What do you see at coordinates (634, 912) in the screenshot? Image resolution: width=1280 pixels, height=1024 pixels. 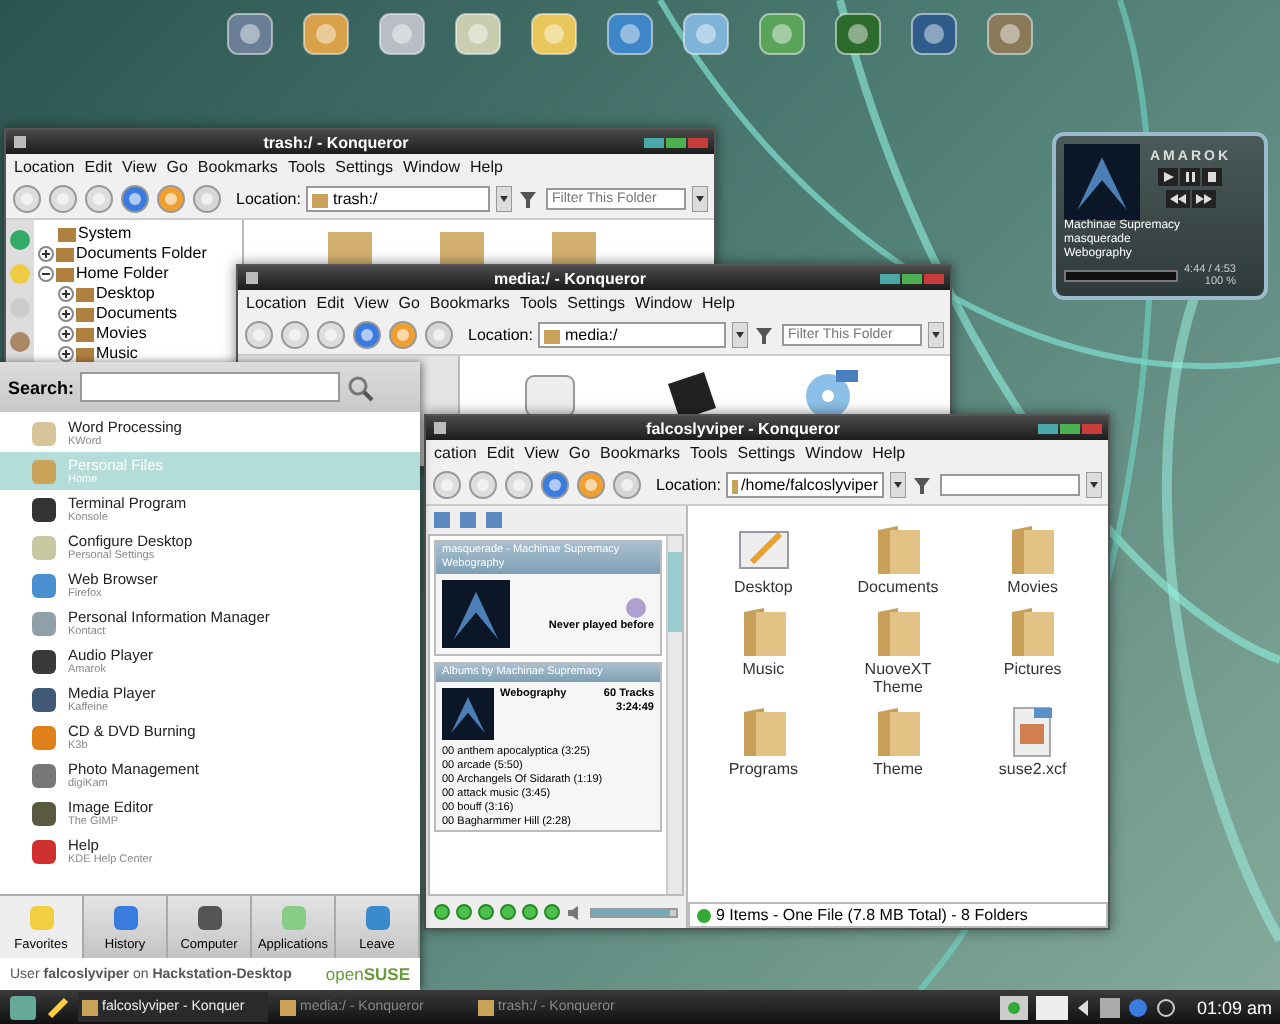 I see `volume-slider` at bounding box center [634, 912].